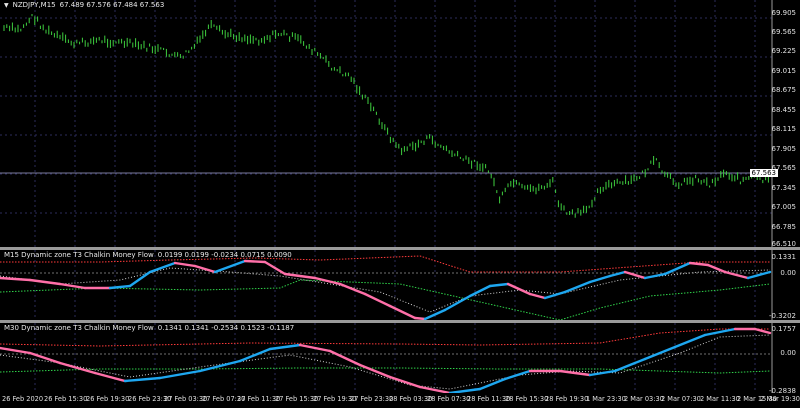 The height and width of the screenshot is (408, 800). I want to click on triangle-down-icon: ▼, so click(6, 5).